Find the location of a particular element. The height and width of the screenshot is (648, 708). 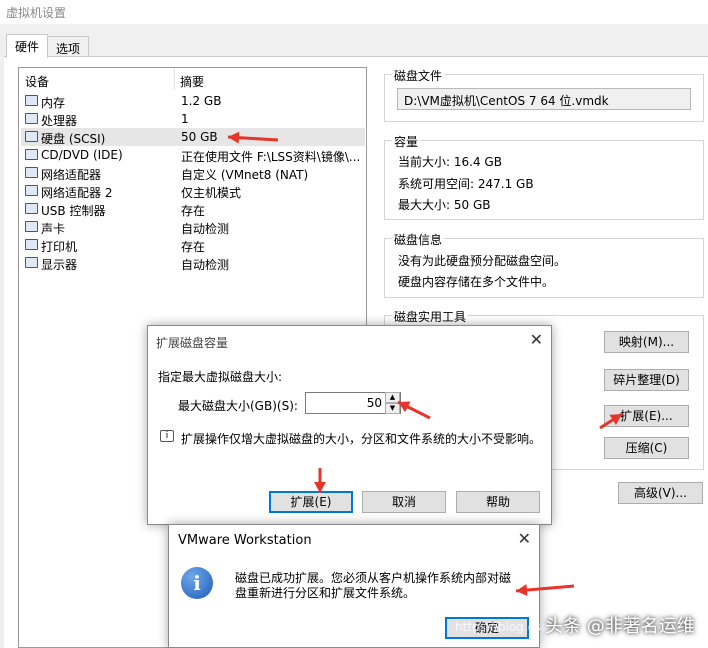

tab-hardware-label: 硬件 is located at coordinates (27, 47).